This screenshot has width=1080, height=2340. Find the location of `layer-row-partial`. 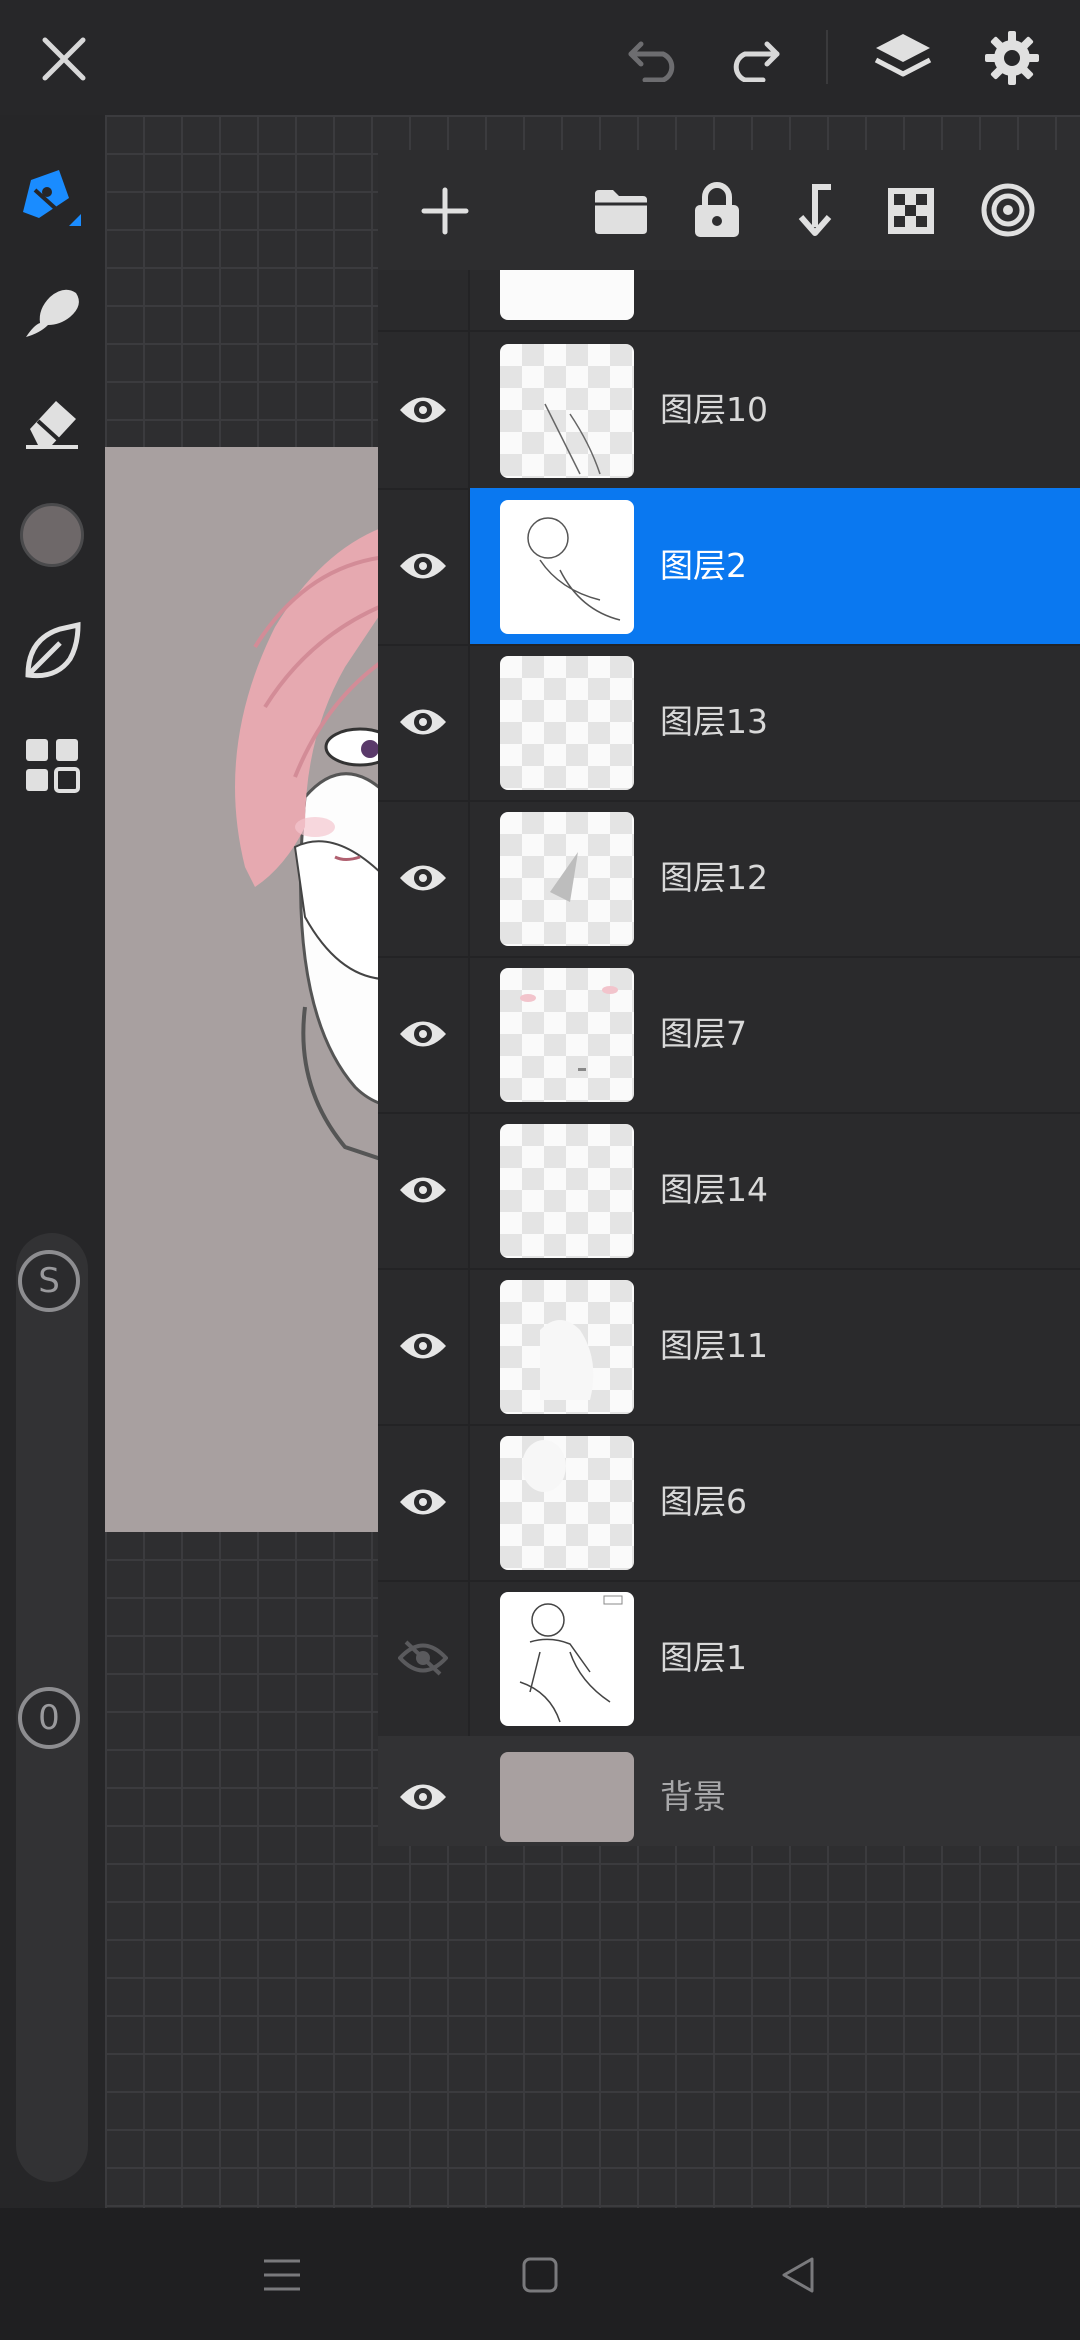

layer-row-partial is located at coordinates (729, 301).